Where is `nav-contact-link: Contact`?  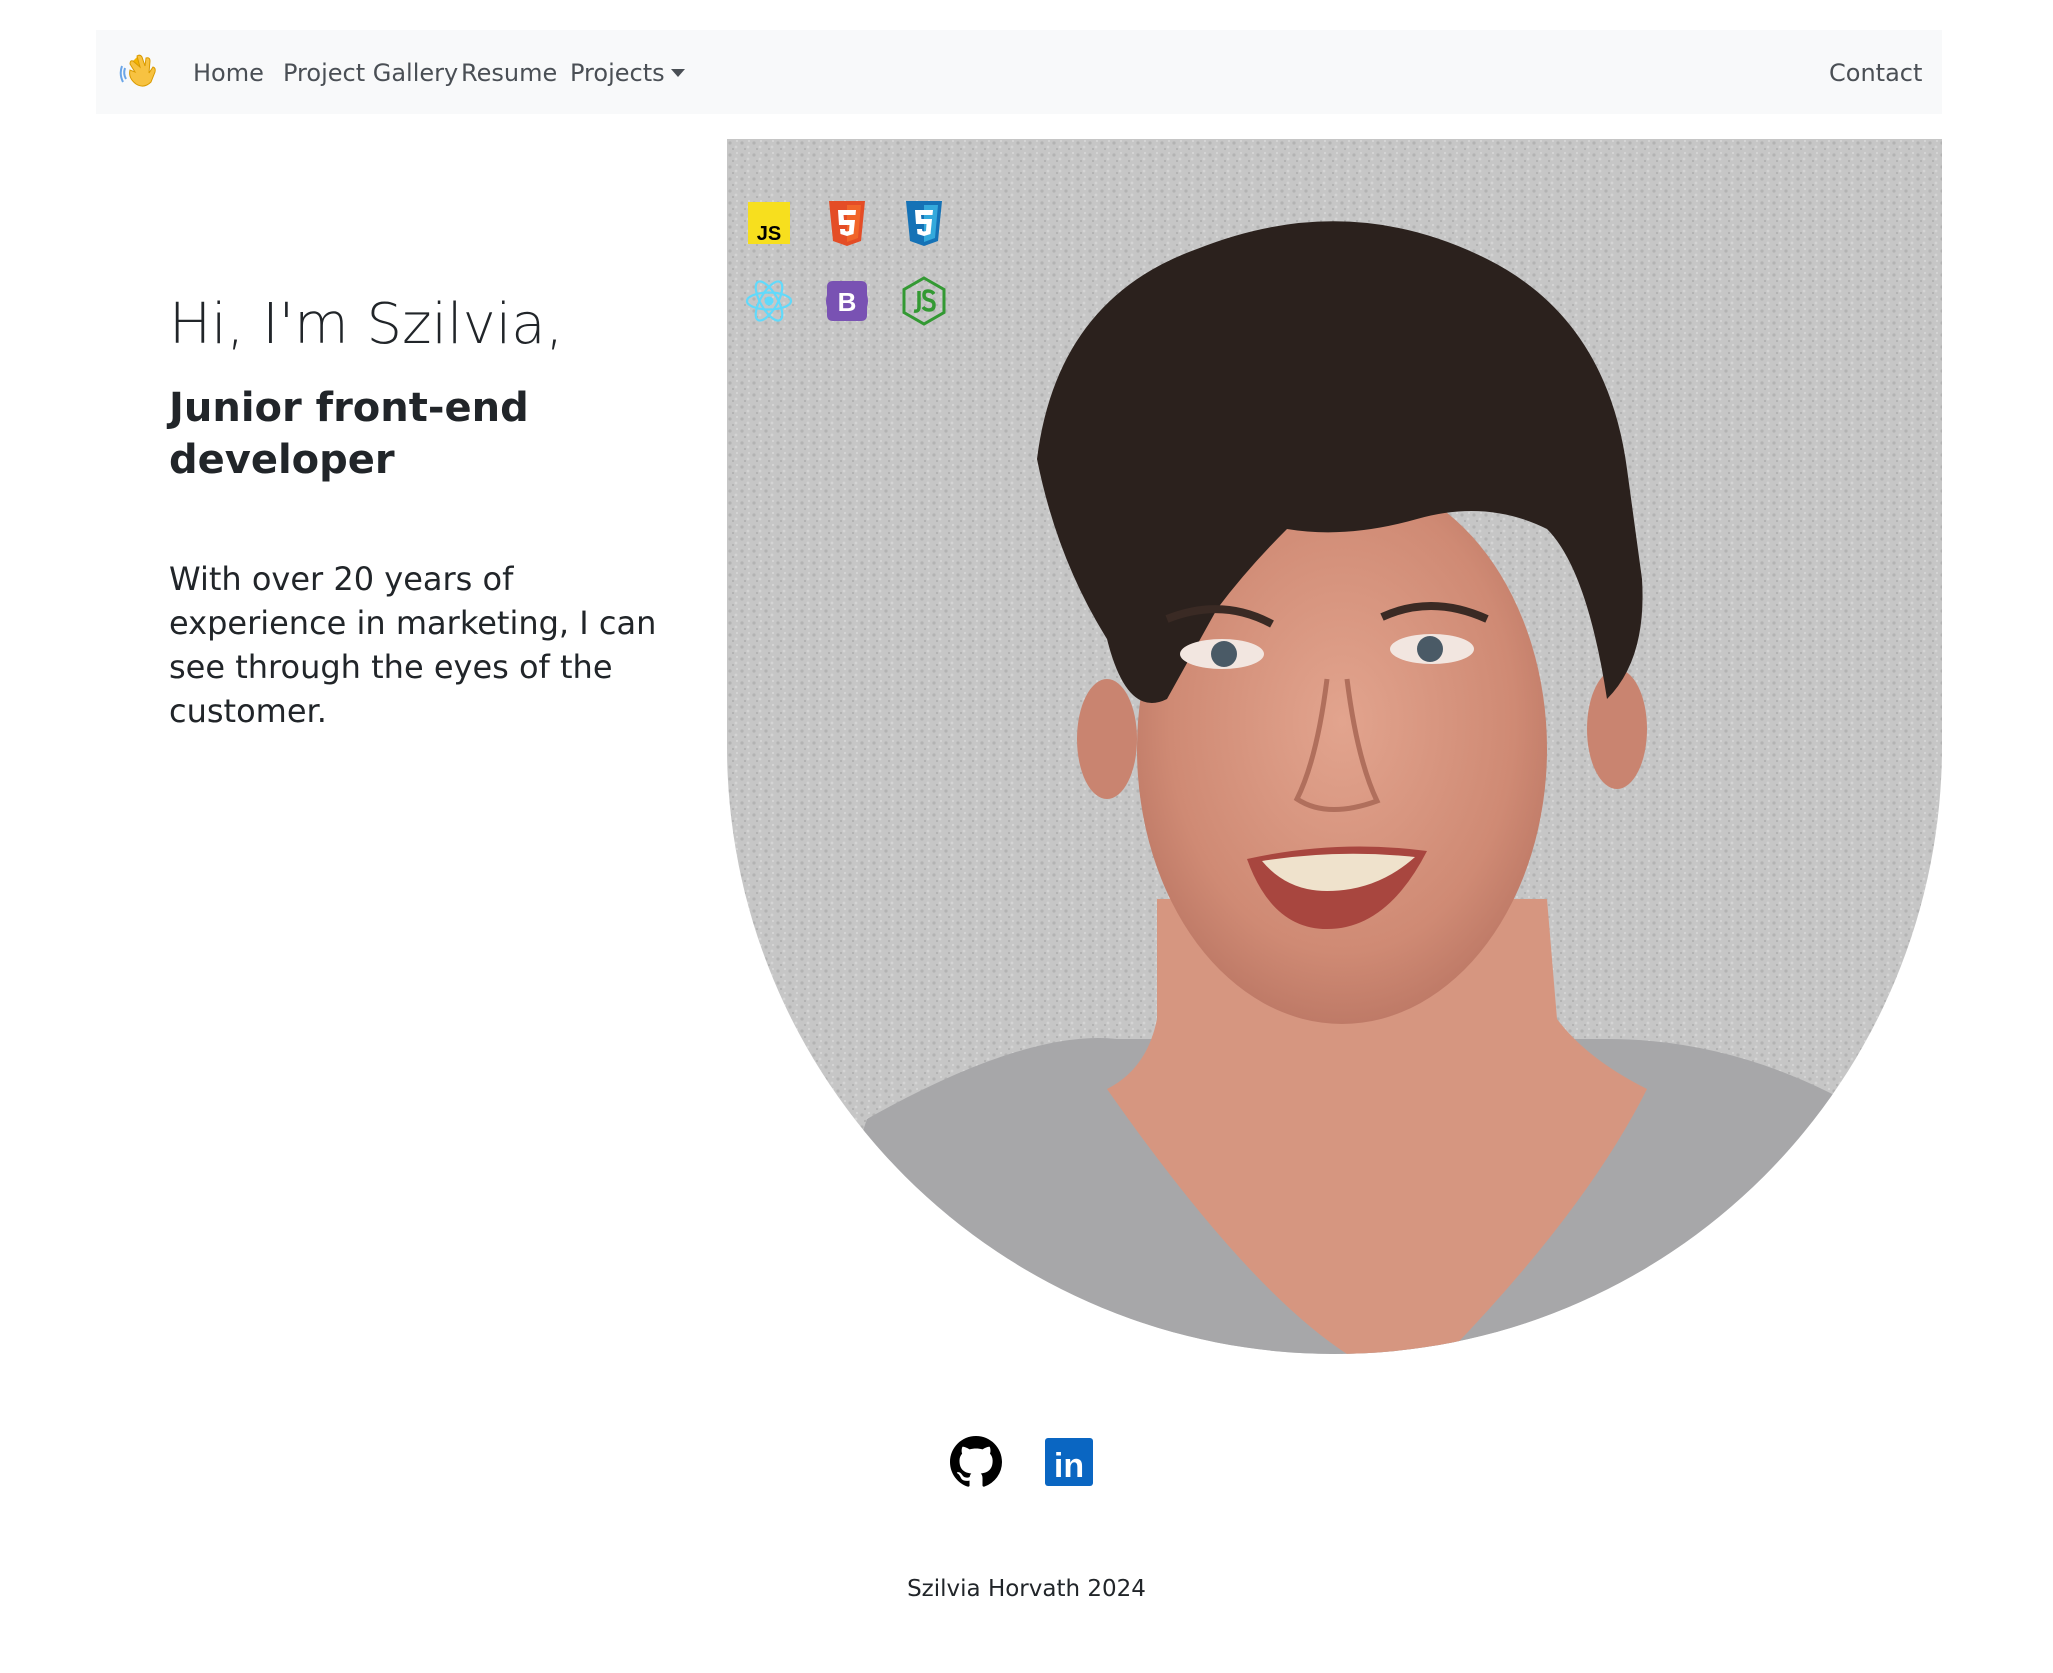
nav-contact-link: Contact is located at coordinates (1875, 73).